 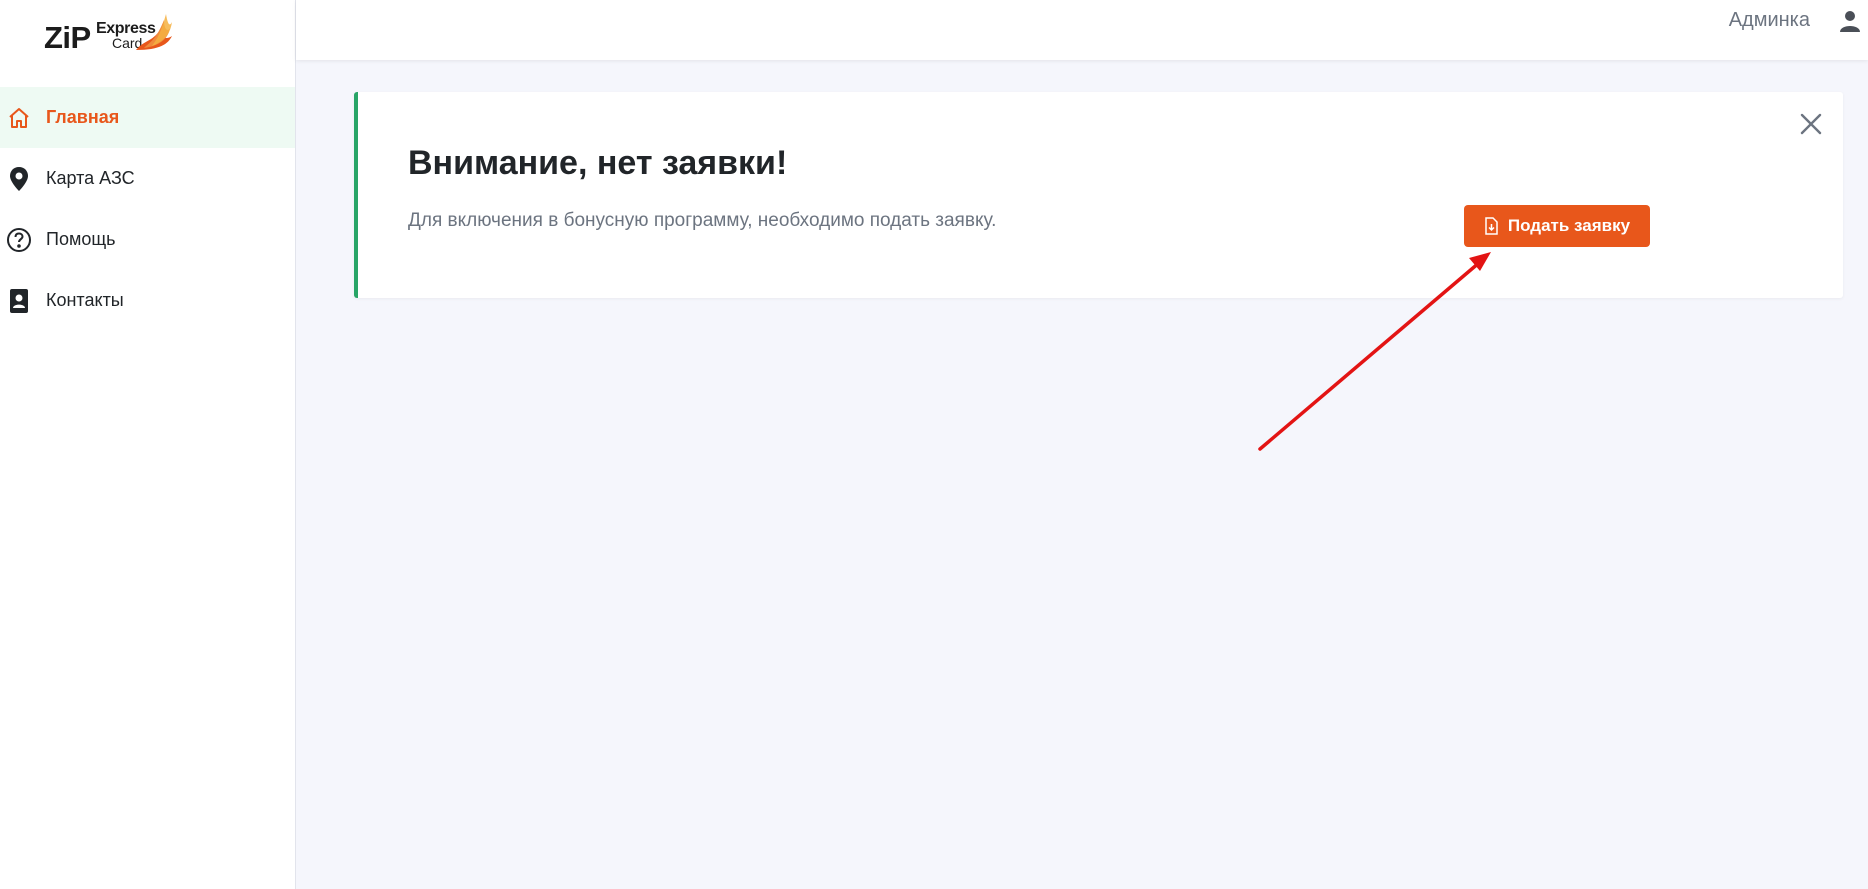 I want to click on submit-application-label: Подать заявку, so click(x=1569, y=225).